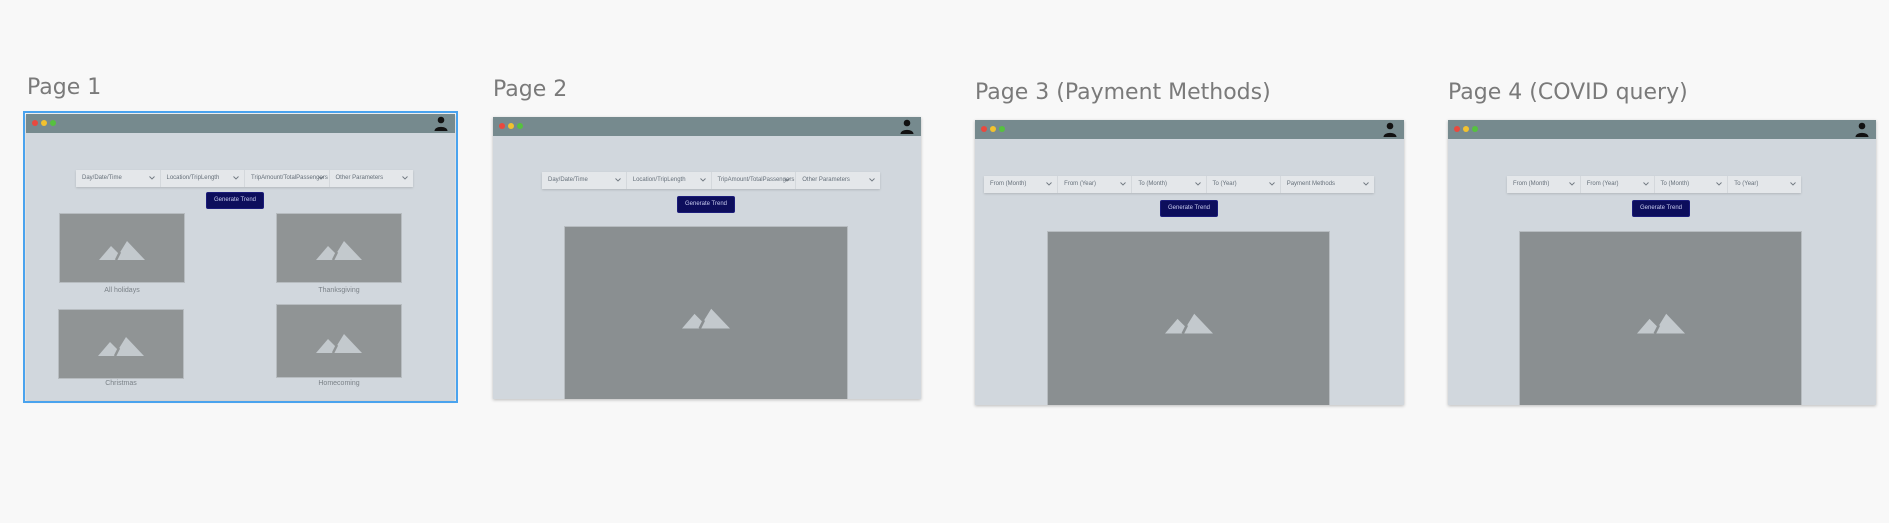 The width and height of the screenshot is (1889, 523). I want to click on image-placeholder-thanksgiving, so click(339, 248).